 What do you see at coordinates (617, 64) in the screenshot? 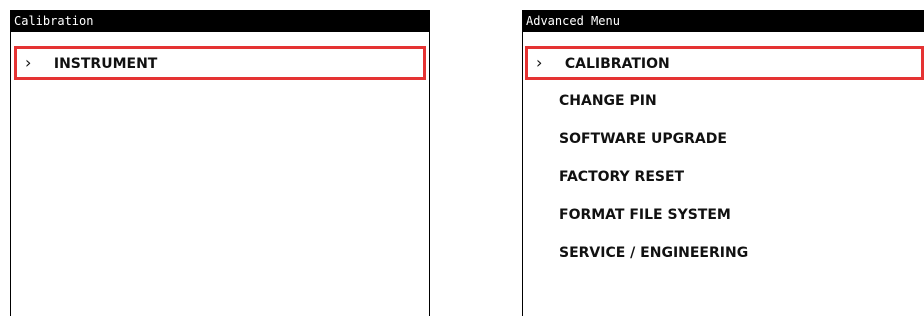
I see `menu-item-label: CALIBRATION` at bounding box center [617, 64].